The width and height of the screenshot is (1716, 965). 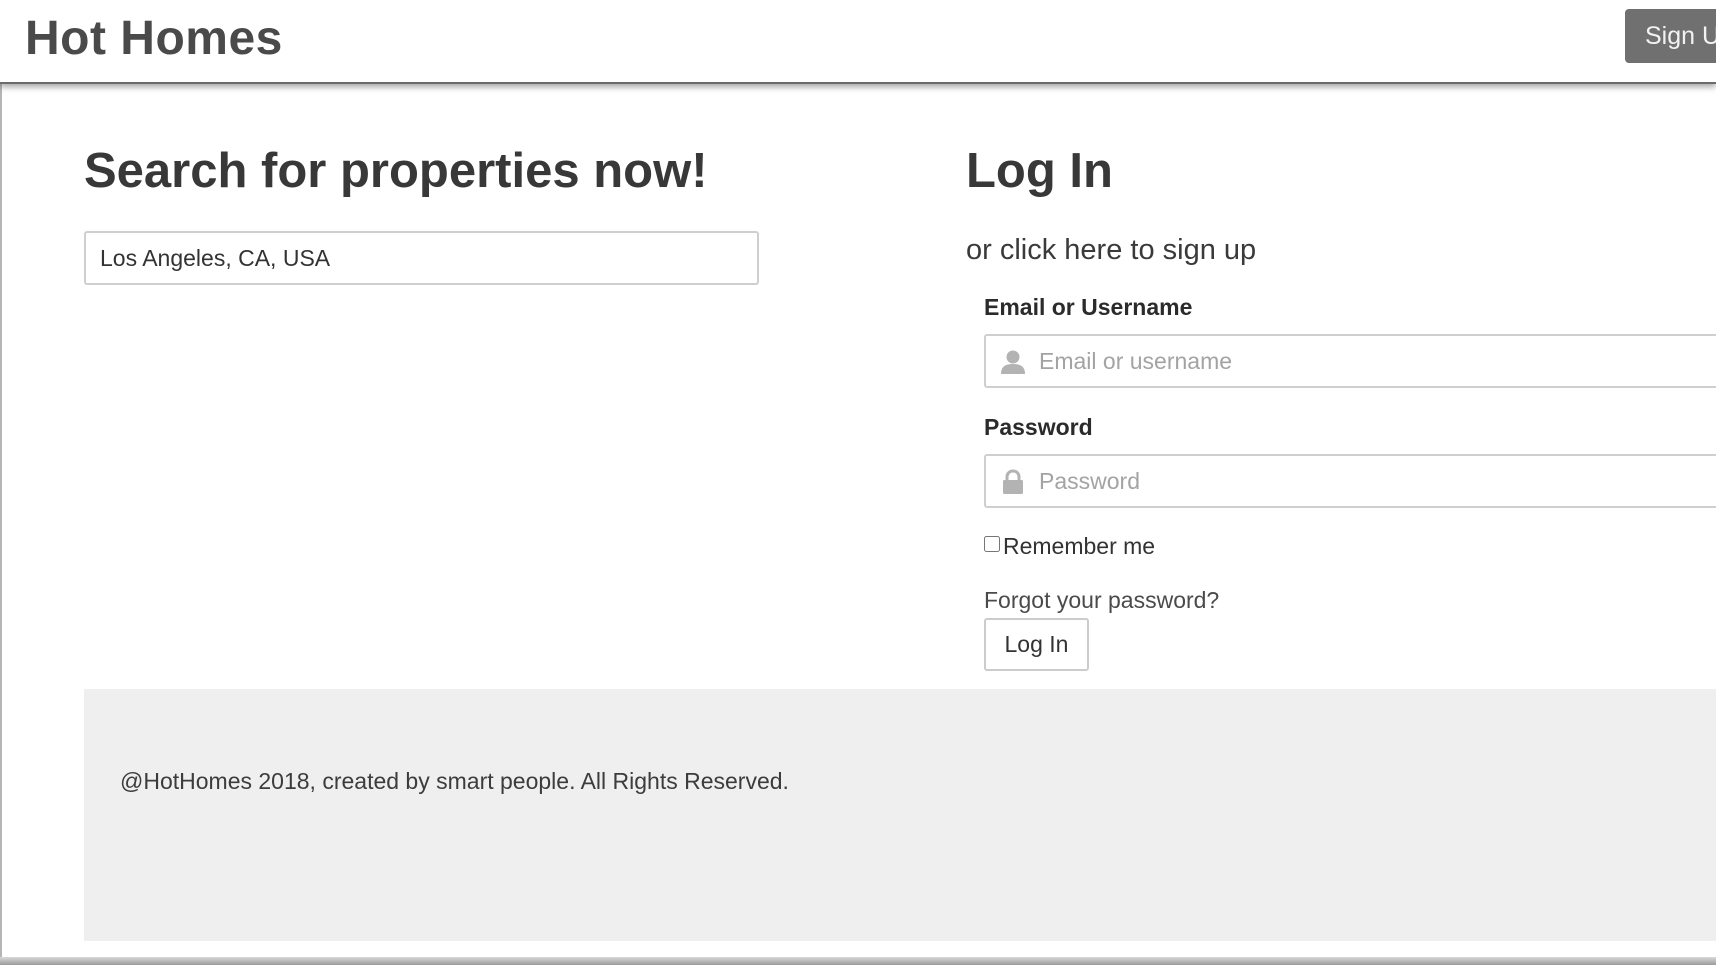 What do you see at coordinates (858, 961) in the screenshot?
I see `window-bottom-edge` at bounding box center [858, 961].